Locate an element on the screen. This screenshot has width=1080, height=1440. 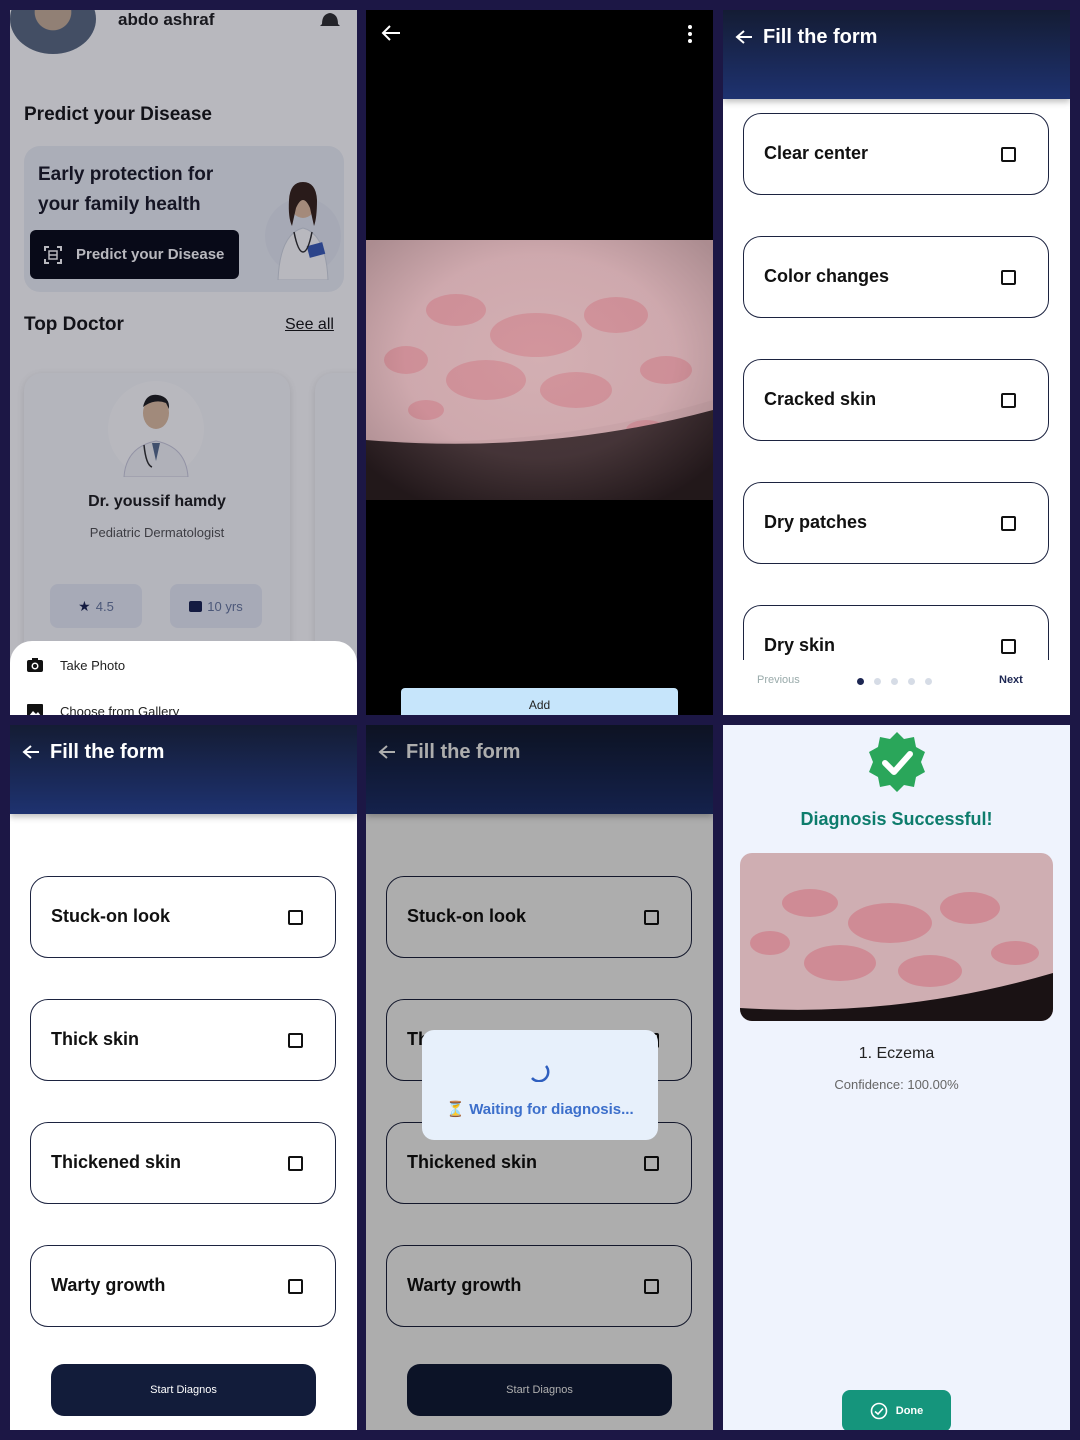
add-button: Add is located at coordinates (539, 701).